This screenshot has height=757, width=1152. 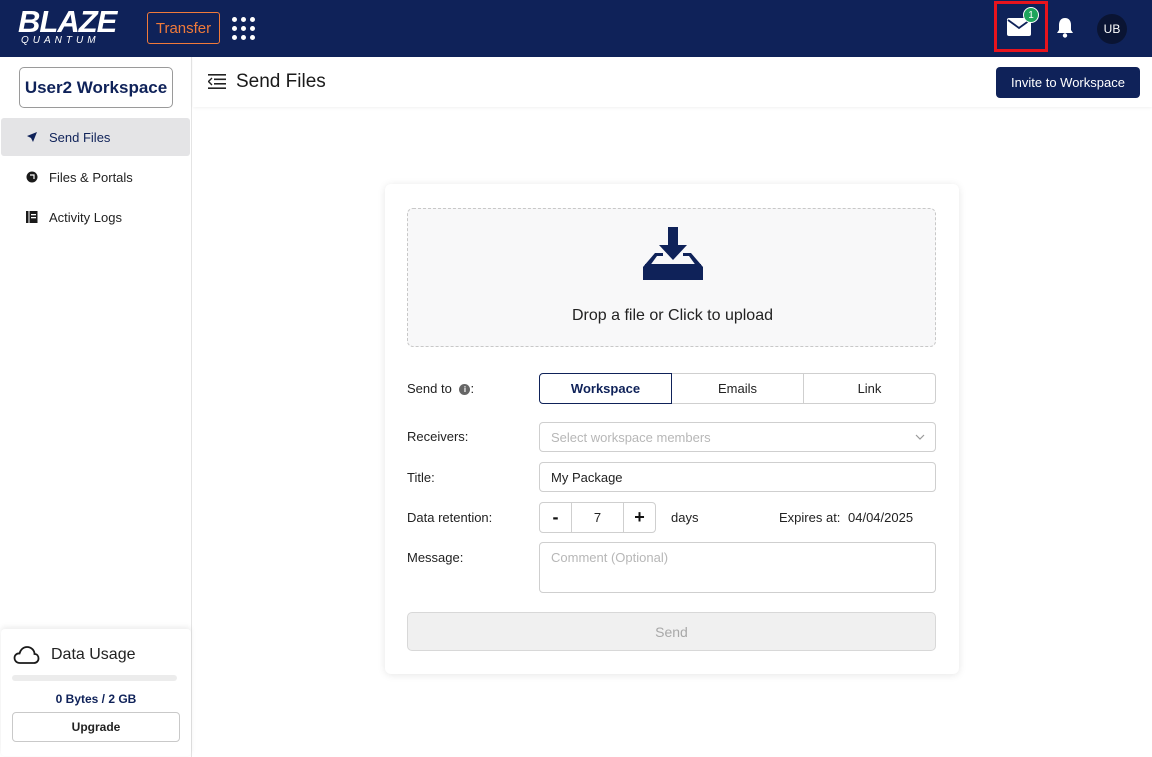 I want to click on workspace-selector-button: User2 Workspace, so click(x=96, y=87).